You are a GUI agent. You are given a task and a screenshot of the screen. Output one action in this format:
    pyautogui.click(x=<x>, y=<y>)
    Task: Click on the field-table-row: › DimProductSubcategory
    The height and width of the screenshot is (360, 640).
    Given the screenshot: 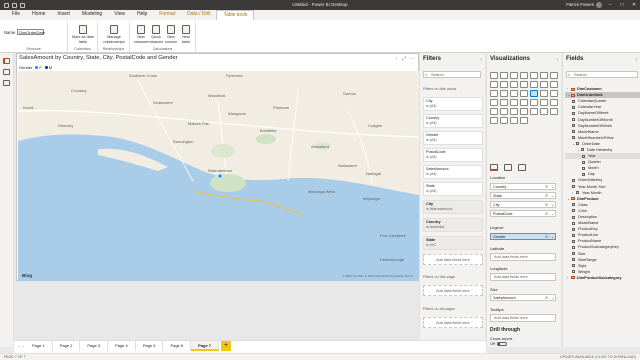 What is the action you would take?
    pyautogui.click(x=602, y=278)
    